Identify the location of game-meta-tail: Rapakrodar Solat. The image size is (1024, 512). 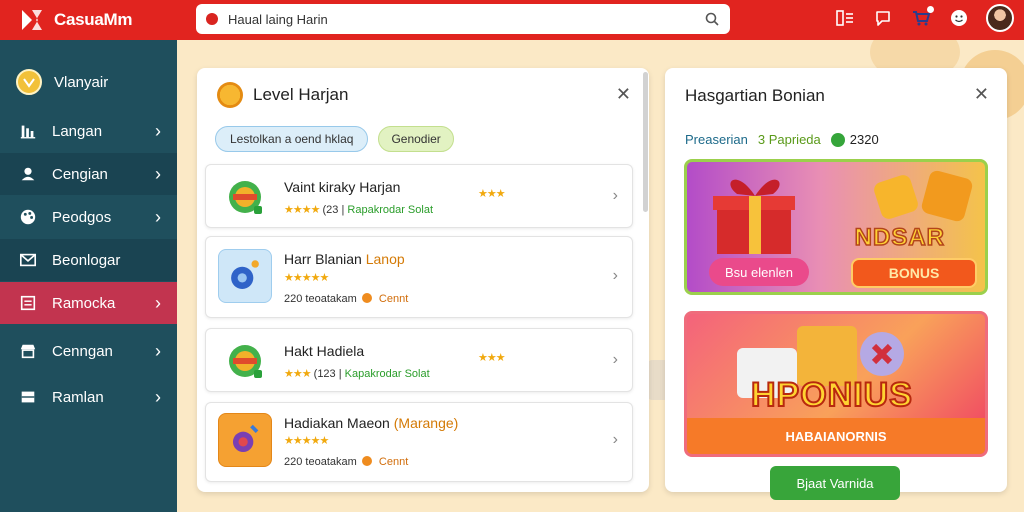
(390, 210).